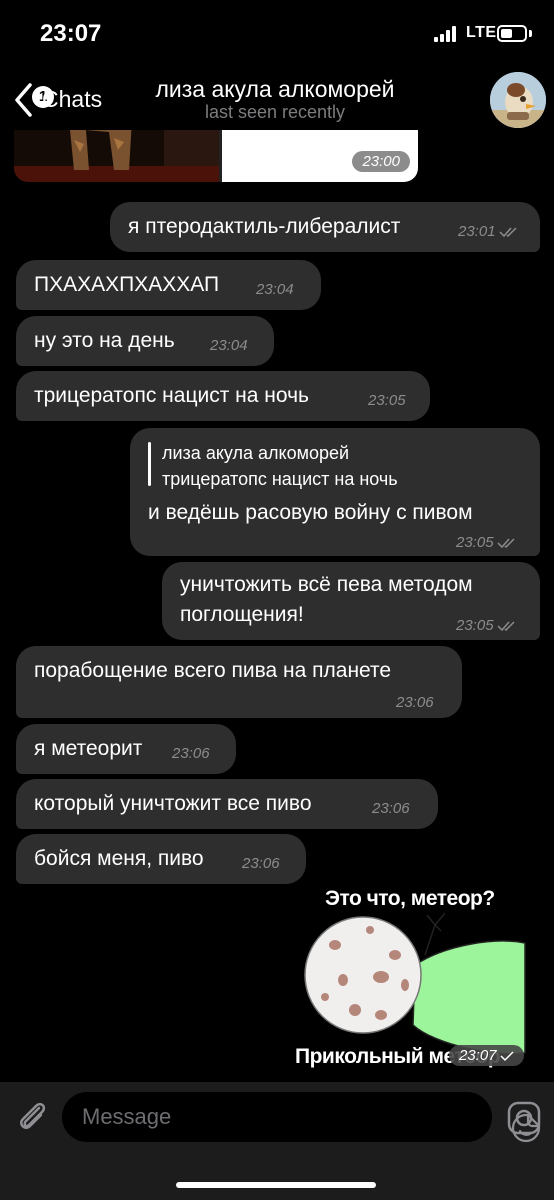 The height and width of the screenshot is (1200, 554). I want to click on reply-text: трицератопс нацист на ночь, so click(280, 479).